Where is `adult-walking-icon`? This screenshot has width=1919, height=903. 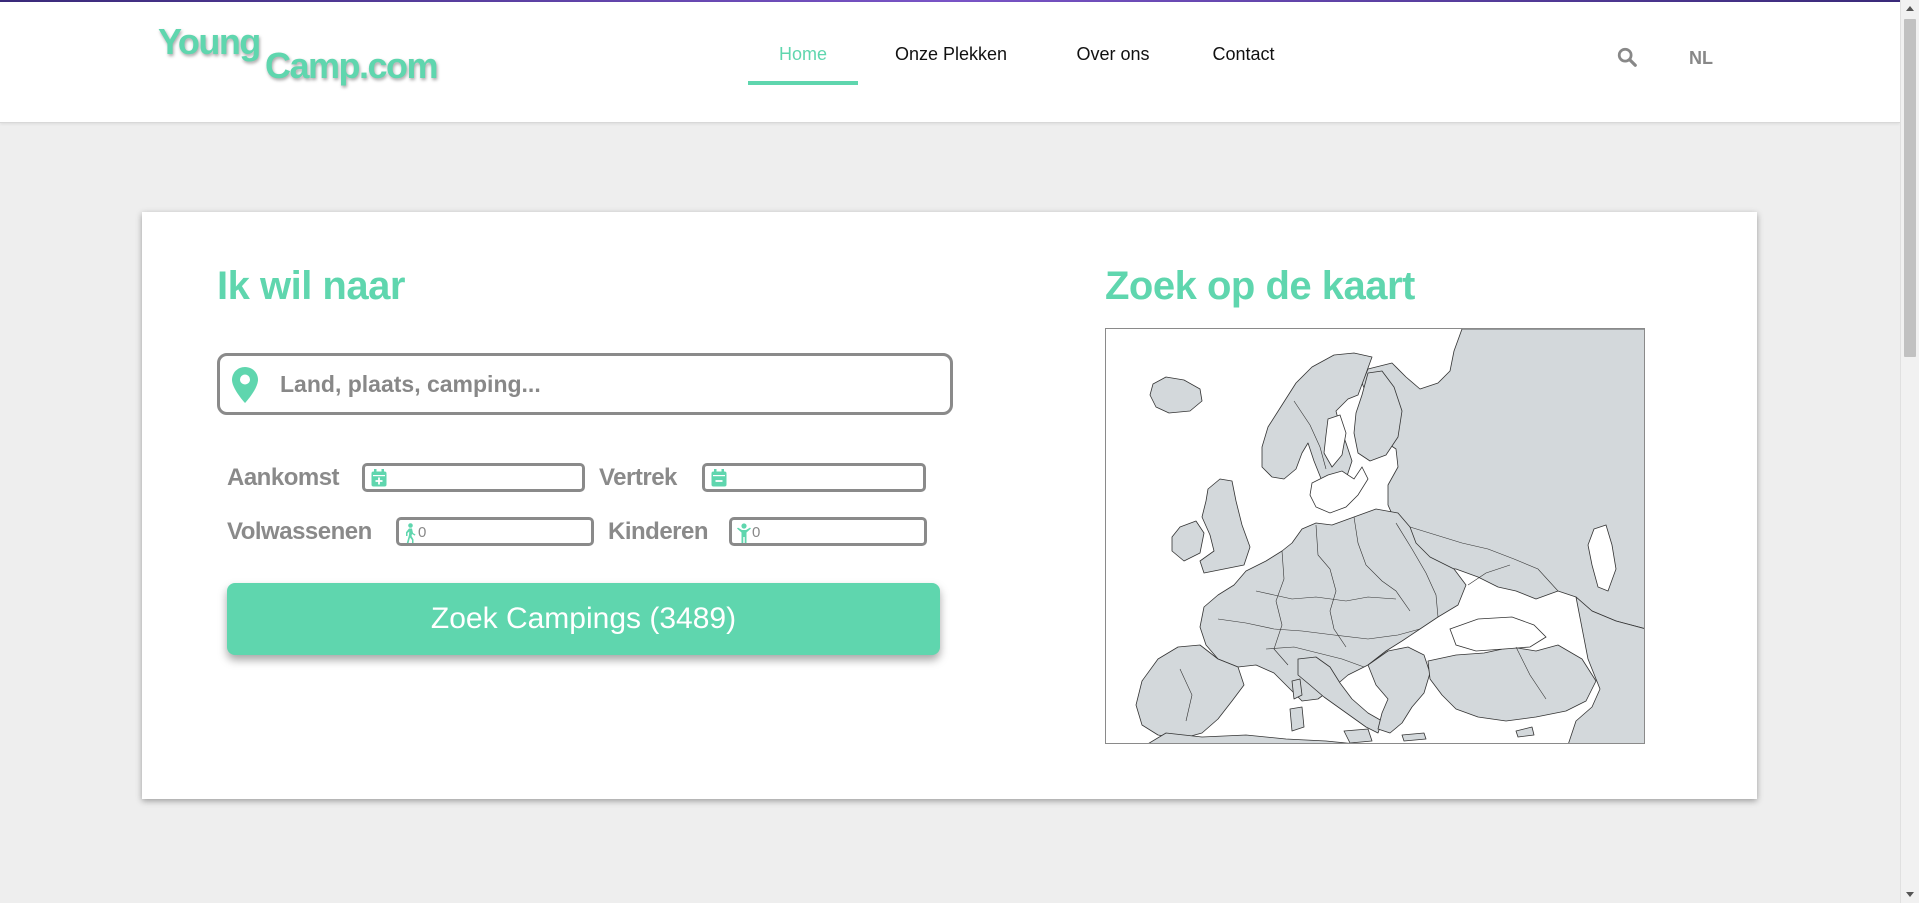 adult-walking-icon is located at coordinates (411, 533).